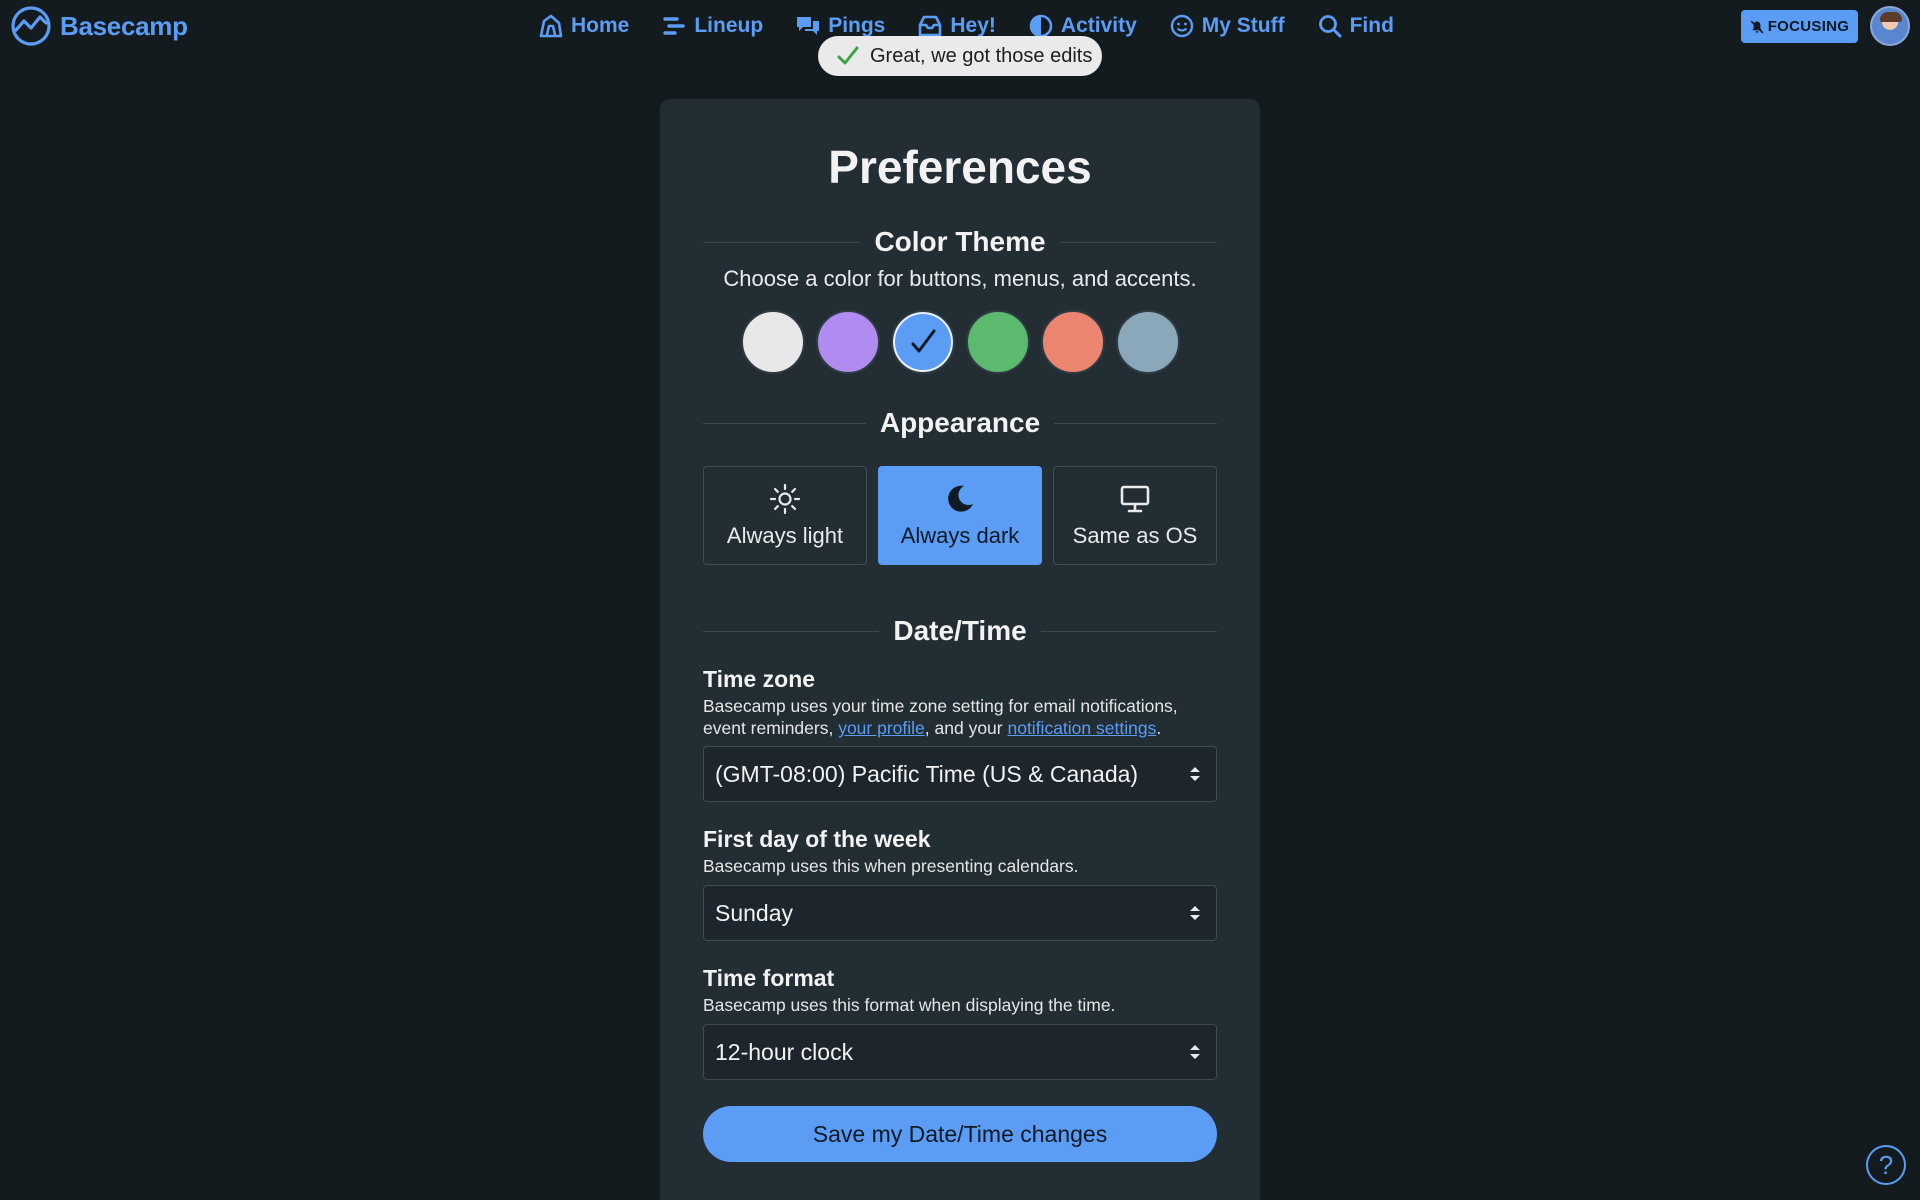 Image resolution: width=1920 pixels, height=1200 pixels. What do you see at coordinates (1081, 728) in the screenshot?
I see `notification-settings-link: notification settings` at bounding box center [1081, 728].